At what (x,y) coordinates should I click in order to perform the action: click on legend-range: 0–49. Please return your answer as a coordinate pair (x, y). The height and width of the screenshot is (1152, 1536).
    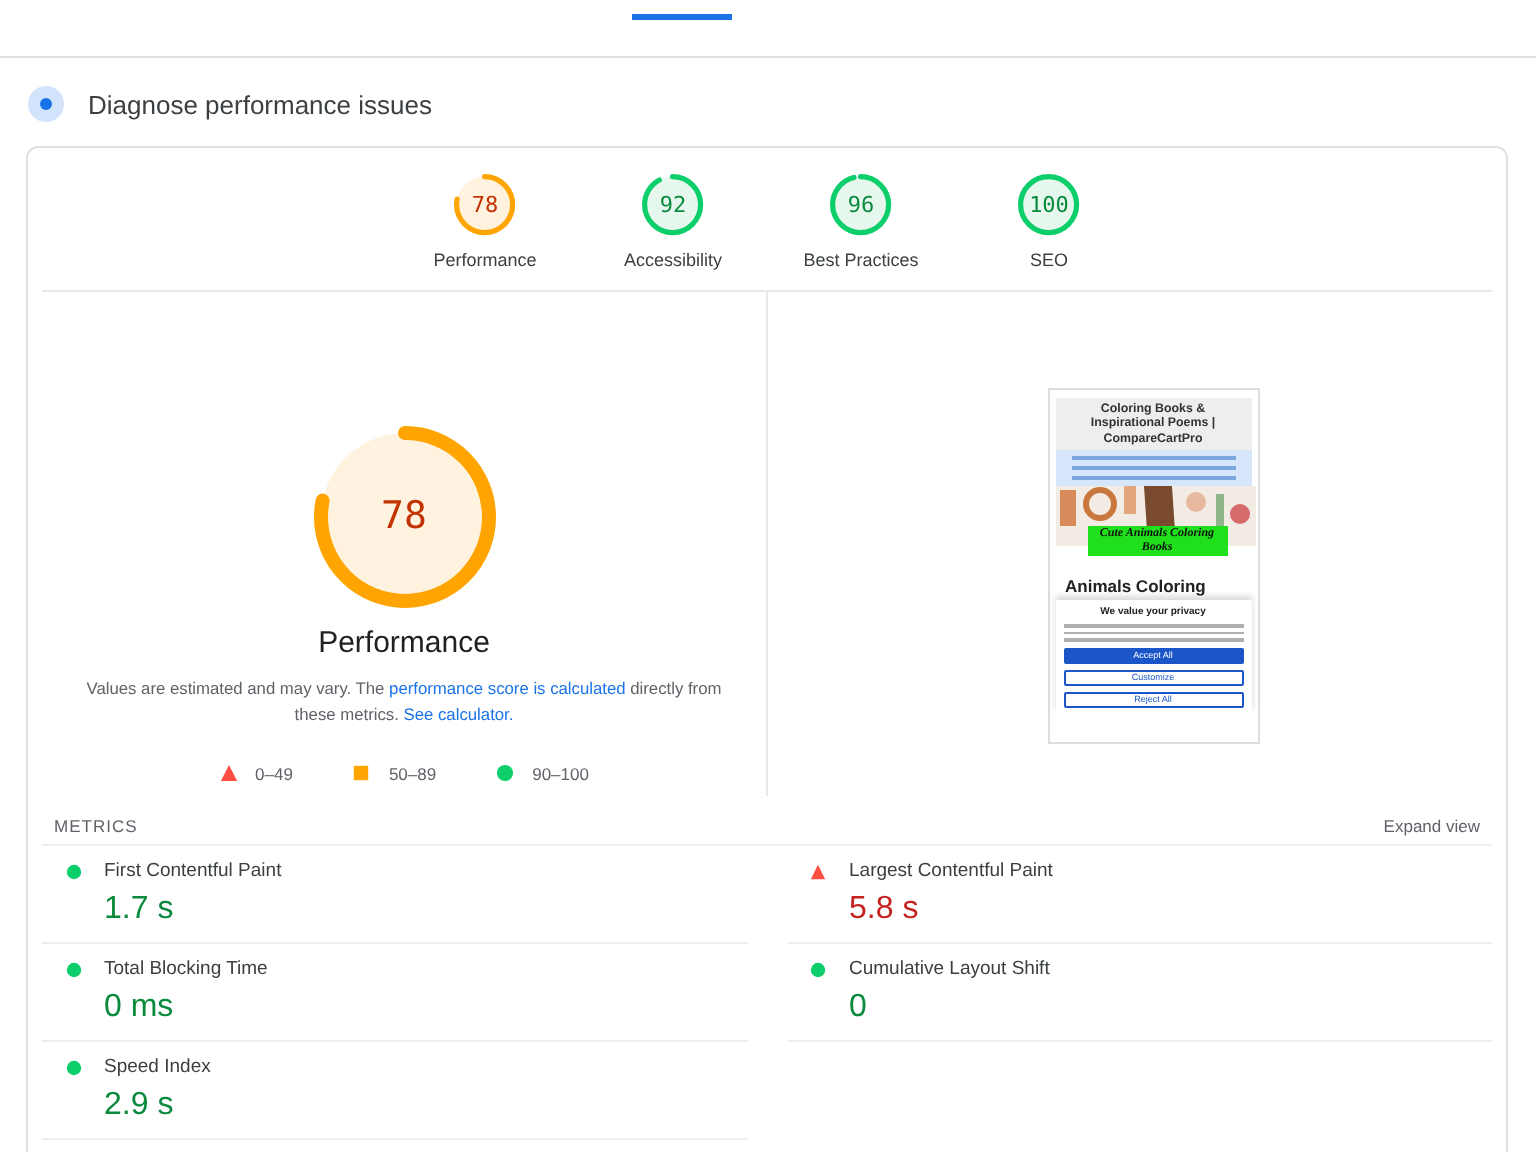
    Looking at the image, I should click on (274, 773).